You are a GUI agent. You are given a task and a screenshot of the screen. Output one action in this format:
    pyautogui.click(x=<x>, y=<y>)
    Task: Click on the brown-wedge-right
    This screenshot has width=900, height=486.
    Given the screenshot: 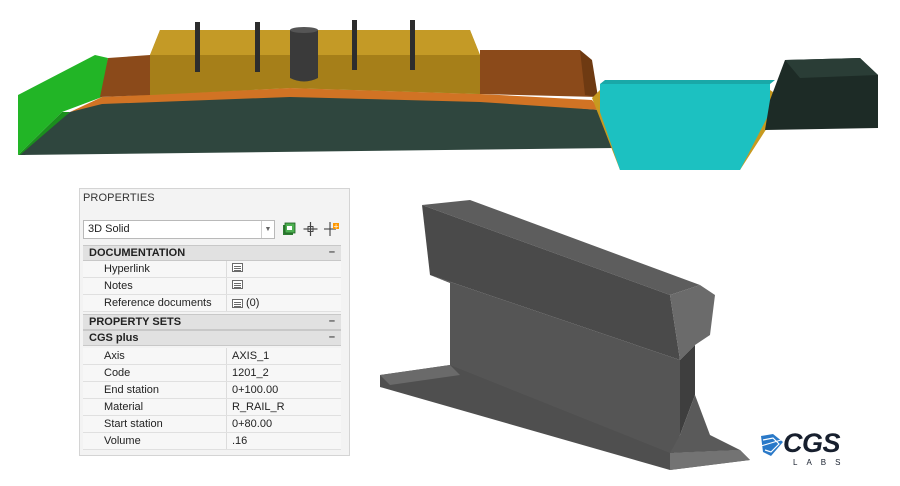 What is the action you would take?
    pyautogui.click(x=539, y=73)
    